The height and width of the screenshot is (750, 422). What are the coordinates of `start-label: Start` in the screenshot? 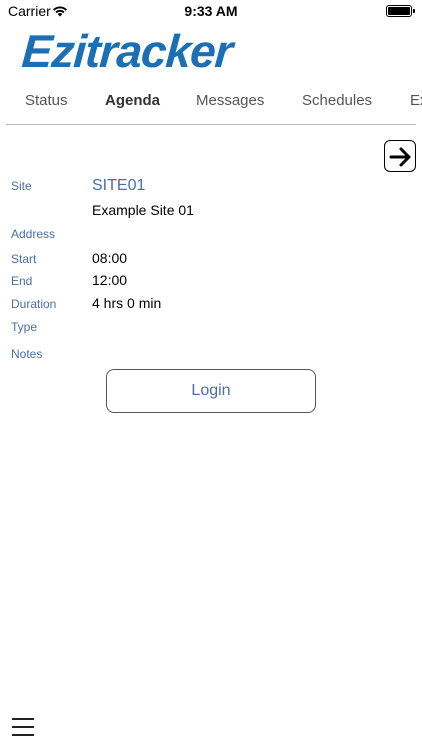 It's located at (24, 259).